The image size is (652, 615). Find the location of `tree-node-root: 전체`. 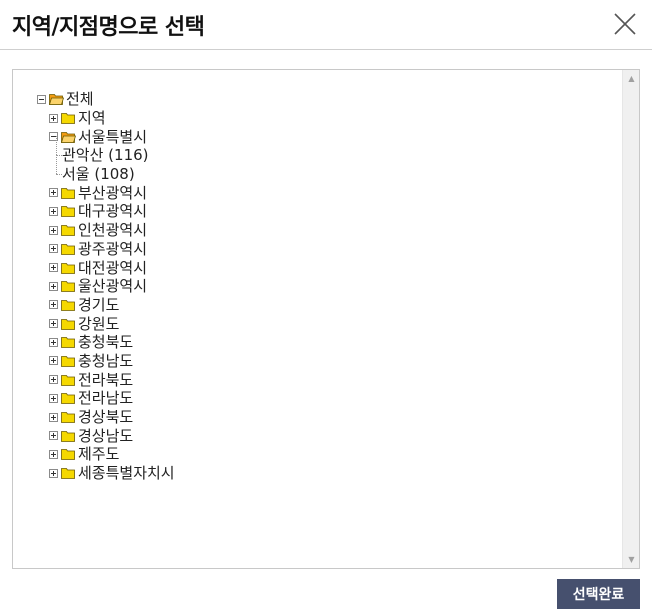

tree-node-root: 전체 is located at coordinates (106, 99).